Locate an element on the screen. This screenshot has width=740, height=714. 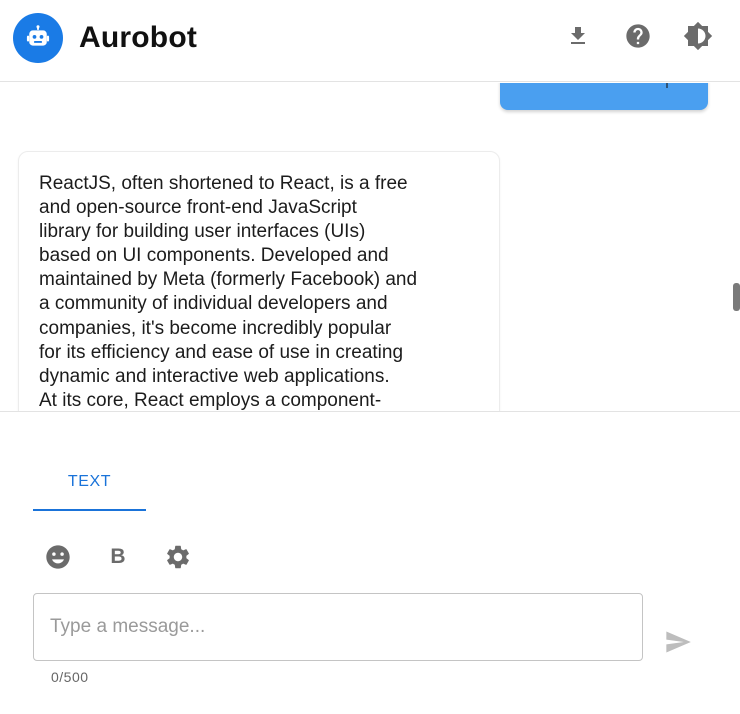
emoji-icon is located at coordinates (58, 557).